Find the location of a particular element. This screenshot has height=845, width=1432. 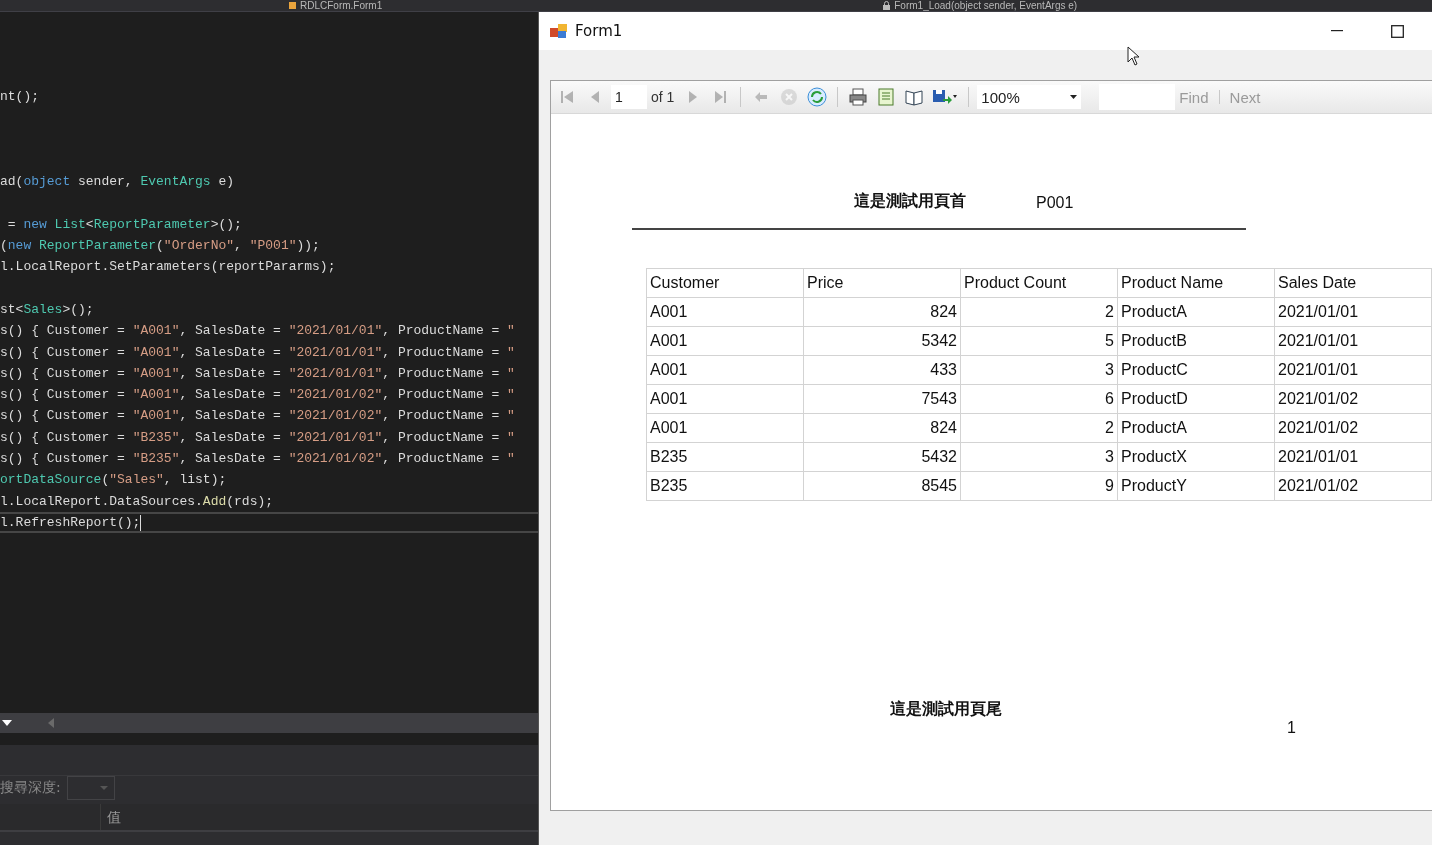

table-cell: 7543 is located at coordinates (882, 399).